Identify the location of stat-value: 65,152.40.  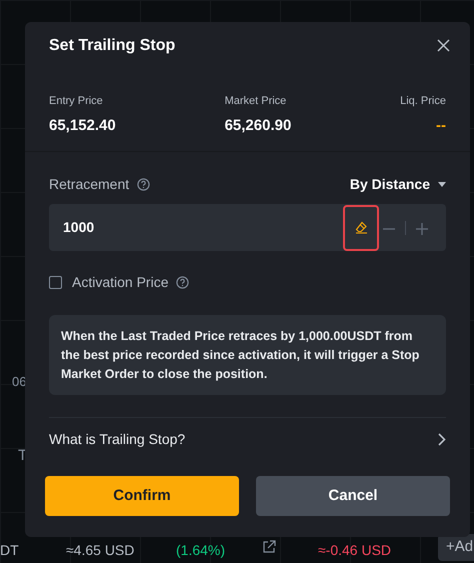
(83, 126).